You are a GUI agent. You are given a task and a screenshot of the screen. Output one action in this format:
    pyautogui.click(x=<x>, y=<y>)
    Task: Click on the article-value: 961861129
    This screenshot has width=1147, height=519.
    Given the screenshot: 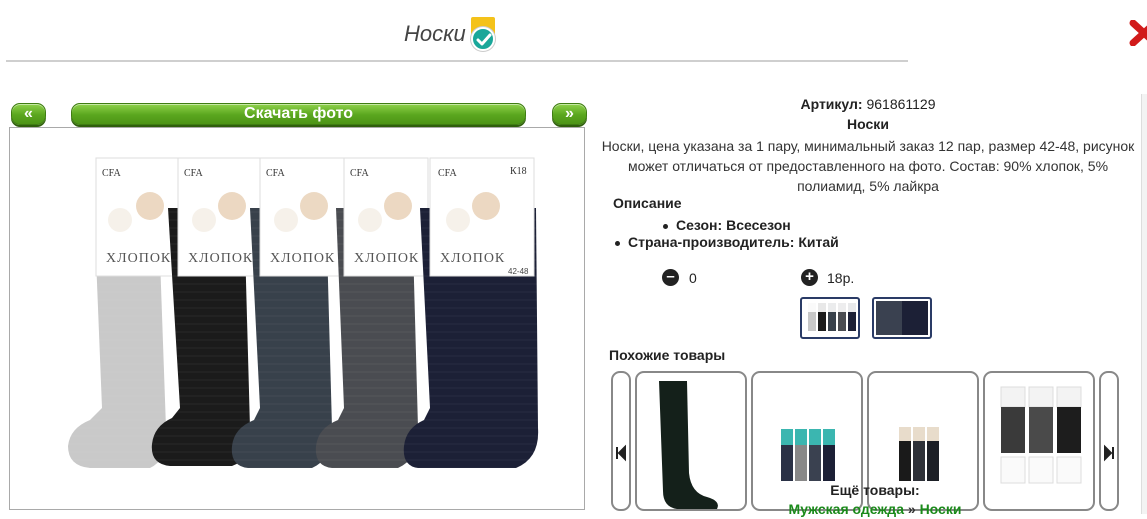 What is the action you would take?
    pyautogui.click(x=901, y=104)
    